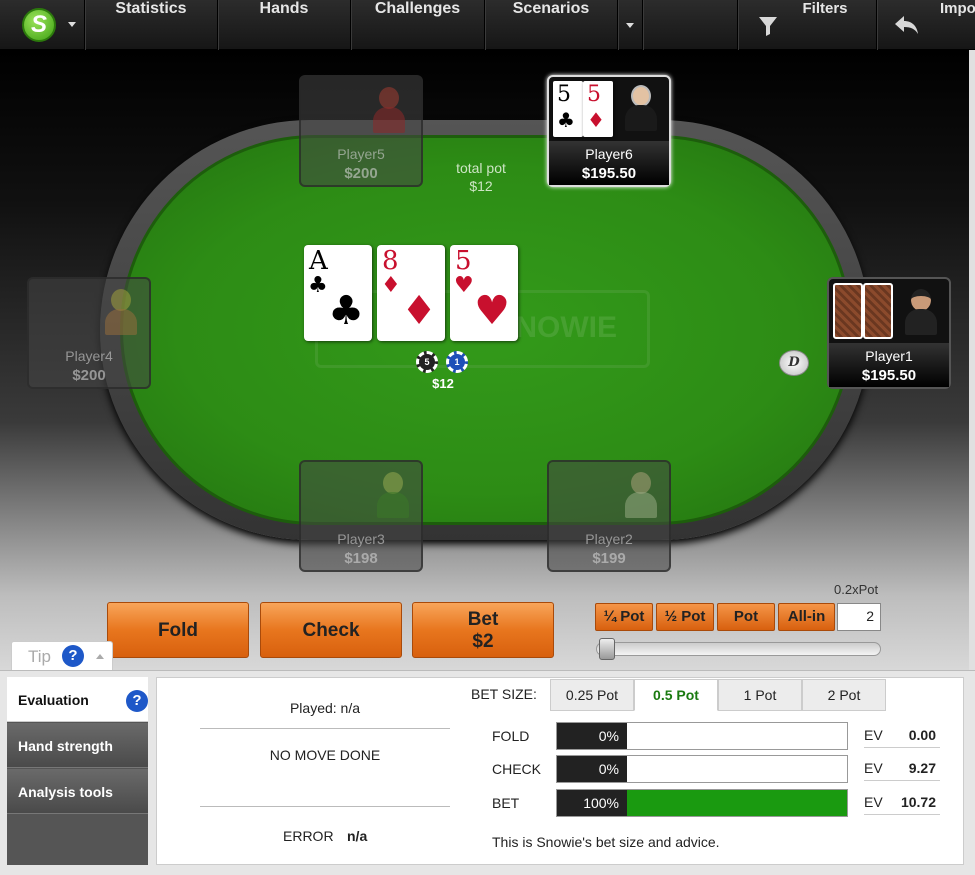 Image resolution: width=975 pixels, height=875 pixels. What do you see at coordinates (746, 617) in the screenshot?
I see `pot-button: Pot` at bounding box center [746, 617].